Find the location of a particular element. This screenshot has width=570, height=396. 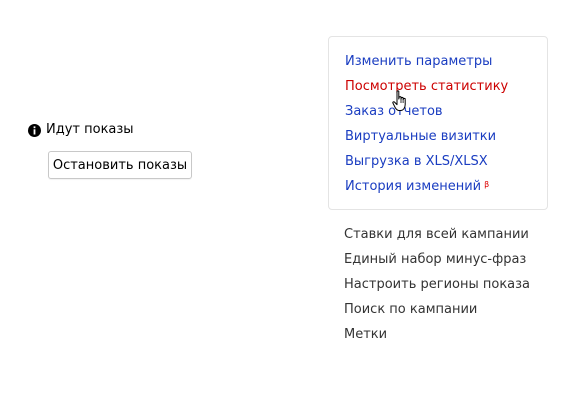

change-history-link: История изменений β is located at coordinates (426, 189).